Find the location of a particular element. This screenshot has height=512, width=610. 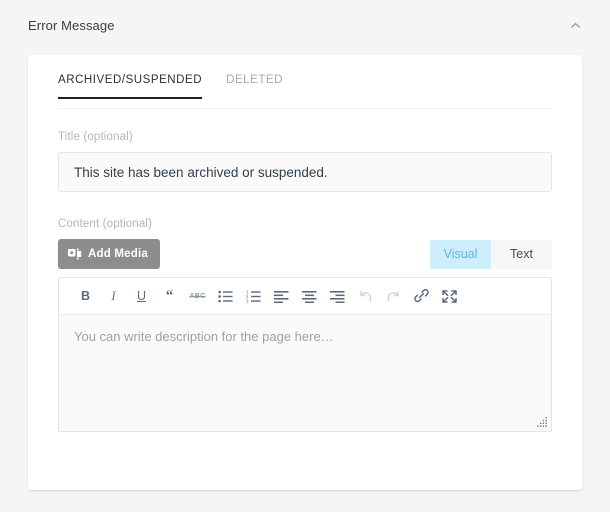

redo-icon is located at coordinates (393, 296).